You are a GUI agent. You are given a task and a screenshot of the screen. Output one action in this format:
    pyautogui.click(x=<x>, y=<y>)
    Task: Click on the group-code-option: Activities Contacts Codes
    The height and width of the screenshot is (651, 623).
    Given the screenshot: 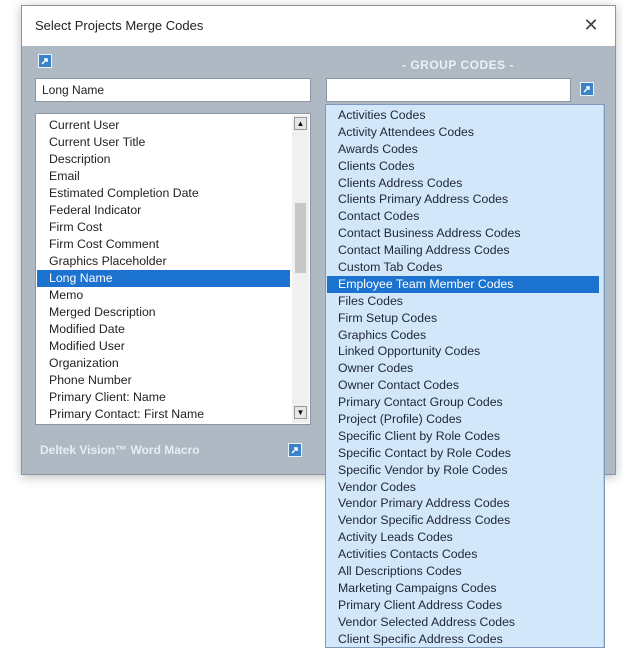 What is the action you would take?
    pyautogui.click(x=463, y=554)
    